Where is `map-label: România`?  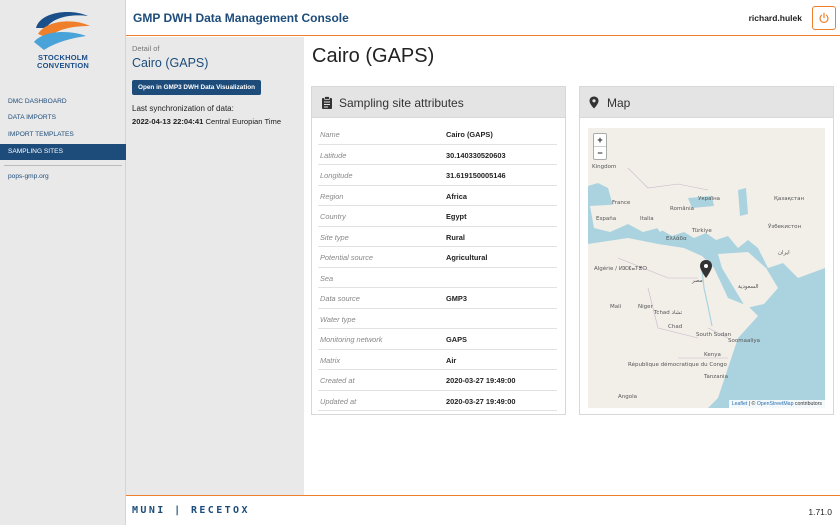 map-label: România is located at coordinates (682, 208).